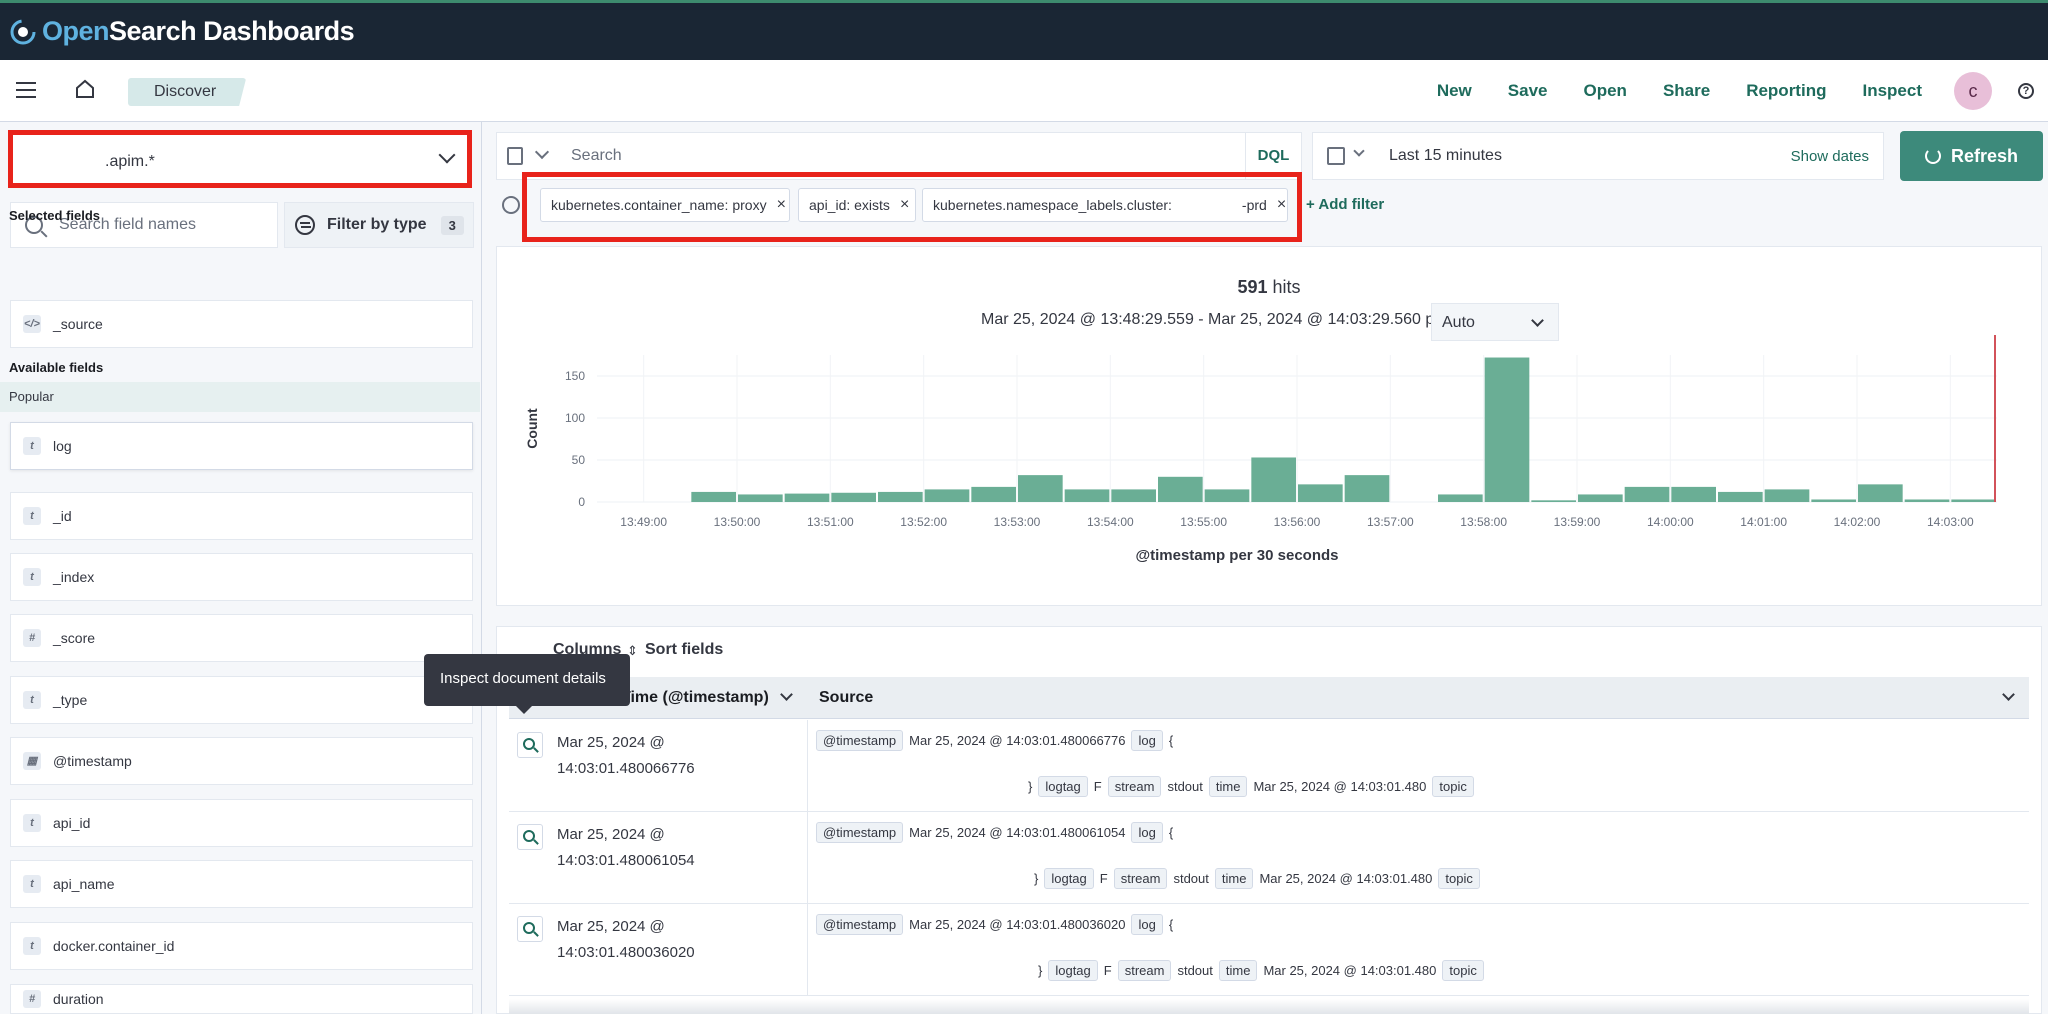 This screenshot has width=2048, height=1014. What do you see at coordinates (1236, 555) in the screenshot?
I see `x-axis-label: @timestamp per 30 seconds` at bounding box center [1236, 555].